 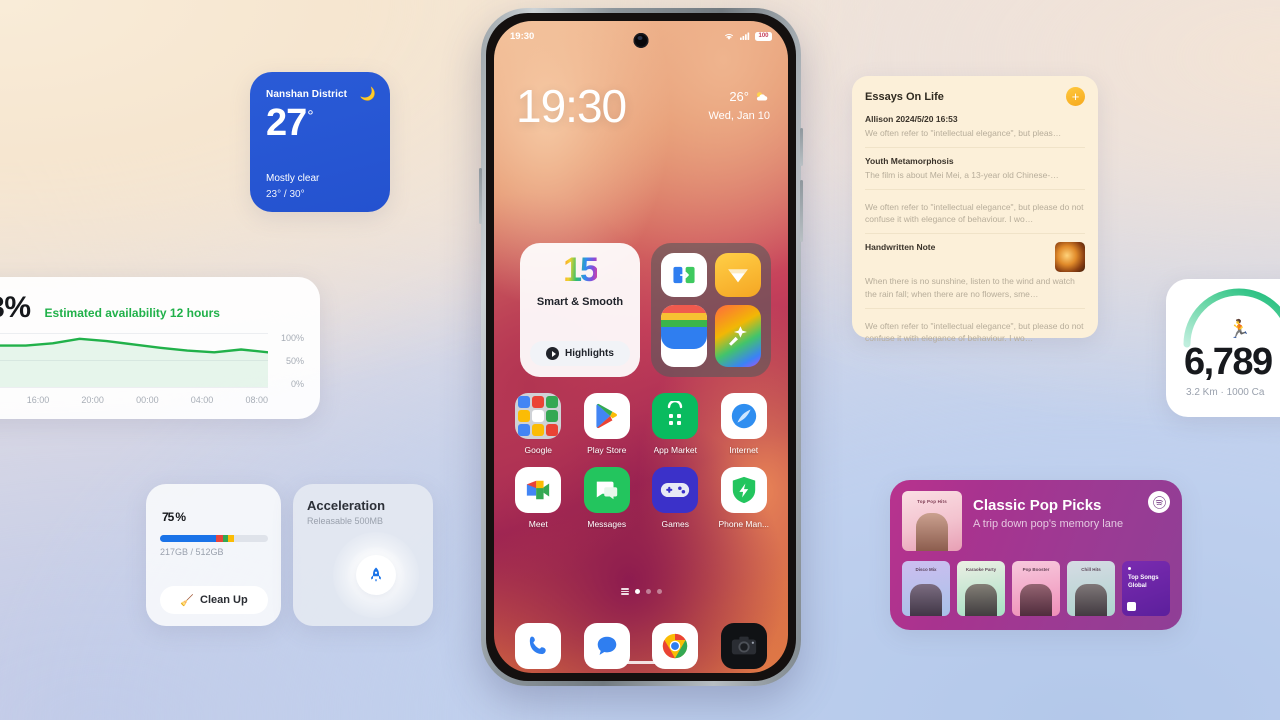 What do you see at coordinates (641, 591) in the screenshot?
I see `page-indicator` at bounding box center [641, 591].